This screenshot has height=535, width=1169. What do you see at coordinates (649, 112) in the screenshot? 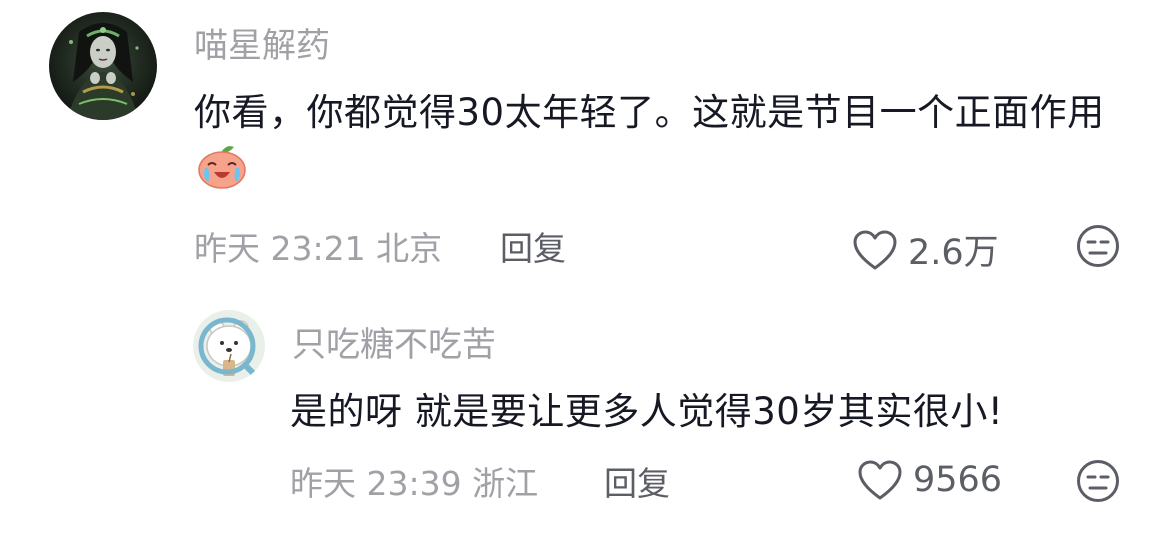
I see `comment-text-content: 你看，你都觉得30太年轻了。这就是节目一个正面作用` at bounding box center [649, 112].